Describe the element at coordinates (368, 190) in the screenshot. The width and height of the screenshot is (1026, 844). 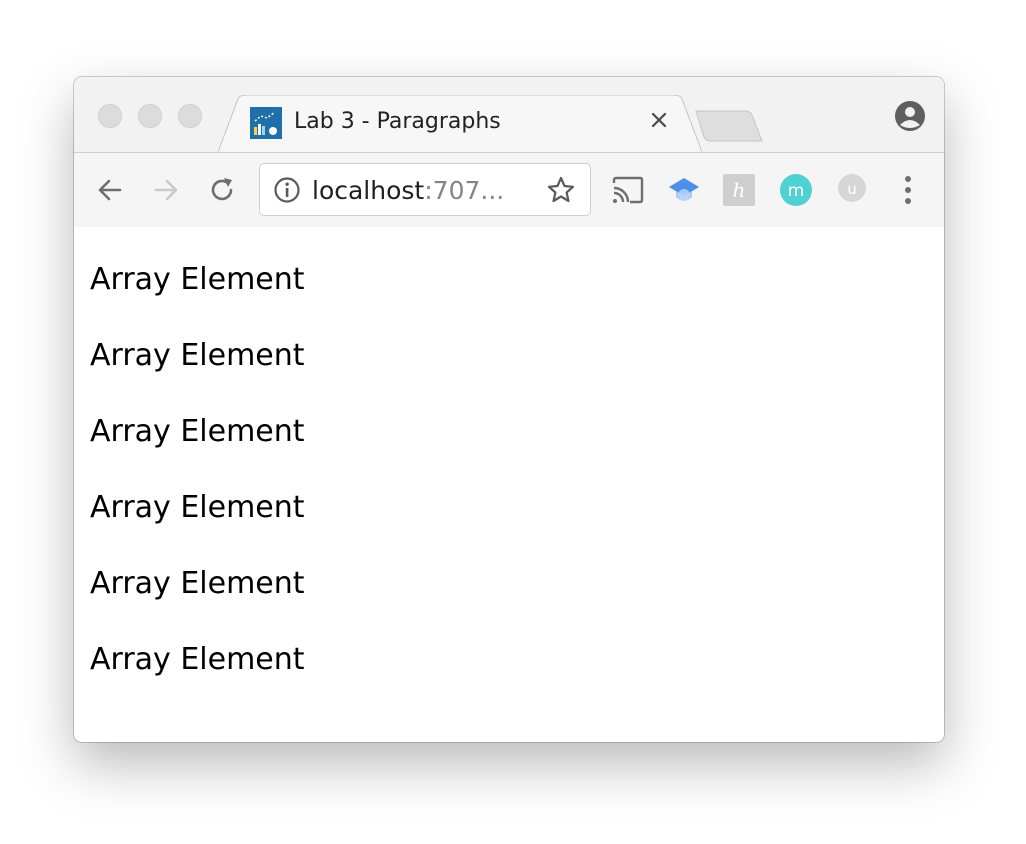
I see `url-host: localhost` at that location.